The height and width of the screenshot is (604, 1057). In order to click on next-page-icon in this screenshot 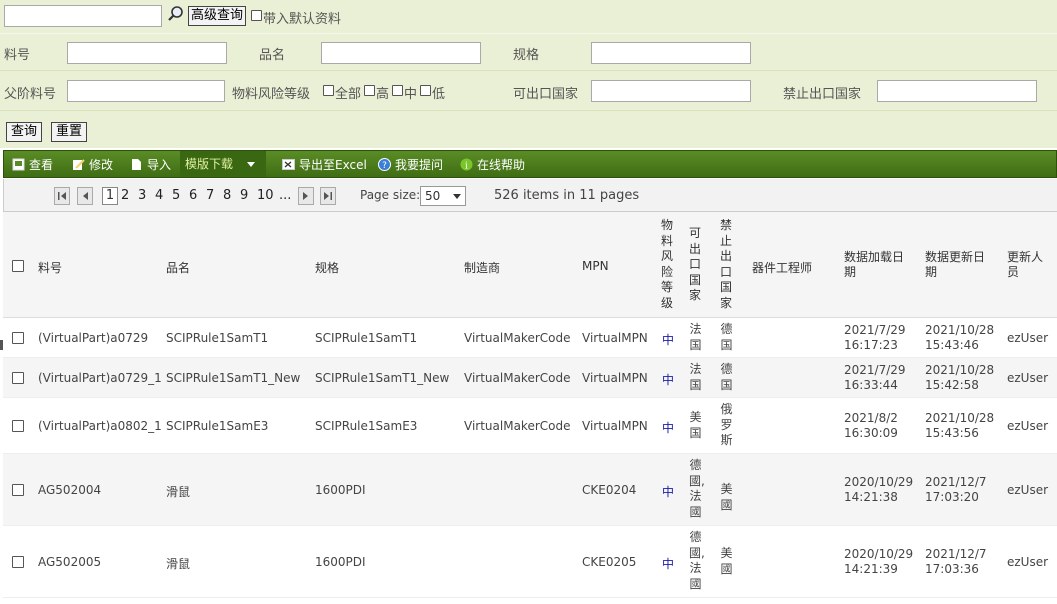, I will do `click(305, 196)`.